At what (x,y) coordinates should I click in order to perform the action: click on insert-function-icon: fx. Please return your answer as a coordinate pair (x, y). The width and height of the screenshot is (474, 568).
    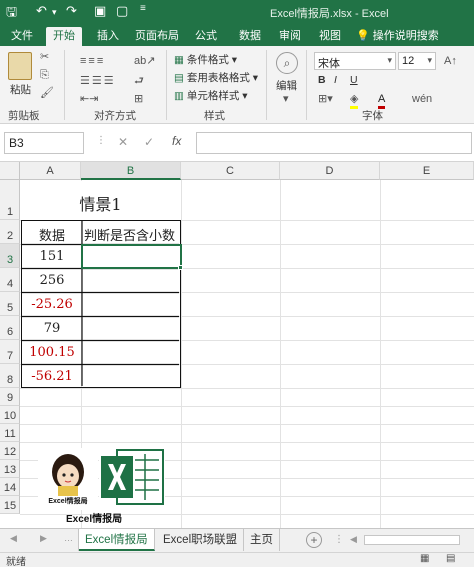
    Looking at the image, I should click on (176, 141).